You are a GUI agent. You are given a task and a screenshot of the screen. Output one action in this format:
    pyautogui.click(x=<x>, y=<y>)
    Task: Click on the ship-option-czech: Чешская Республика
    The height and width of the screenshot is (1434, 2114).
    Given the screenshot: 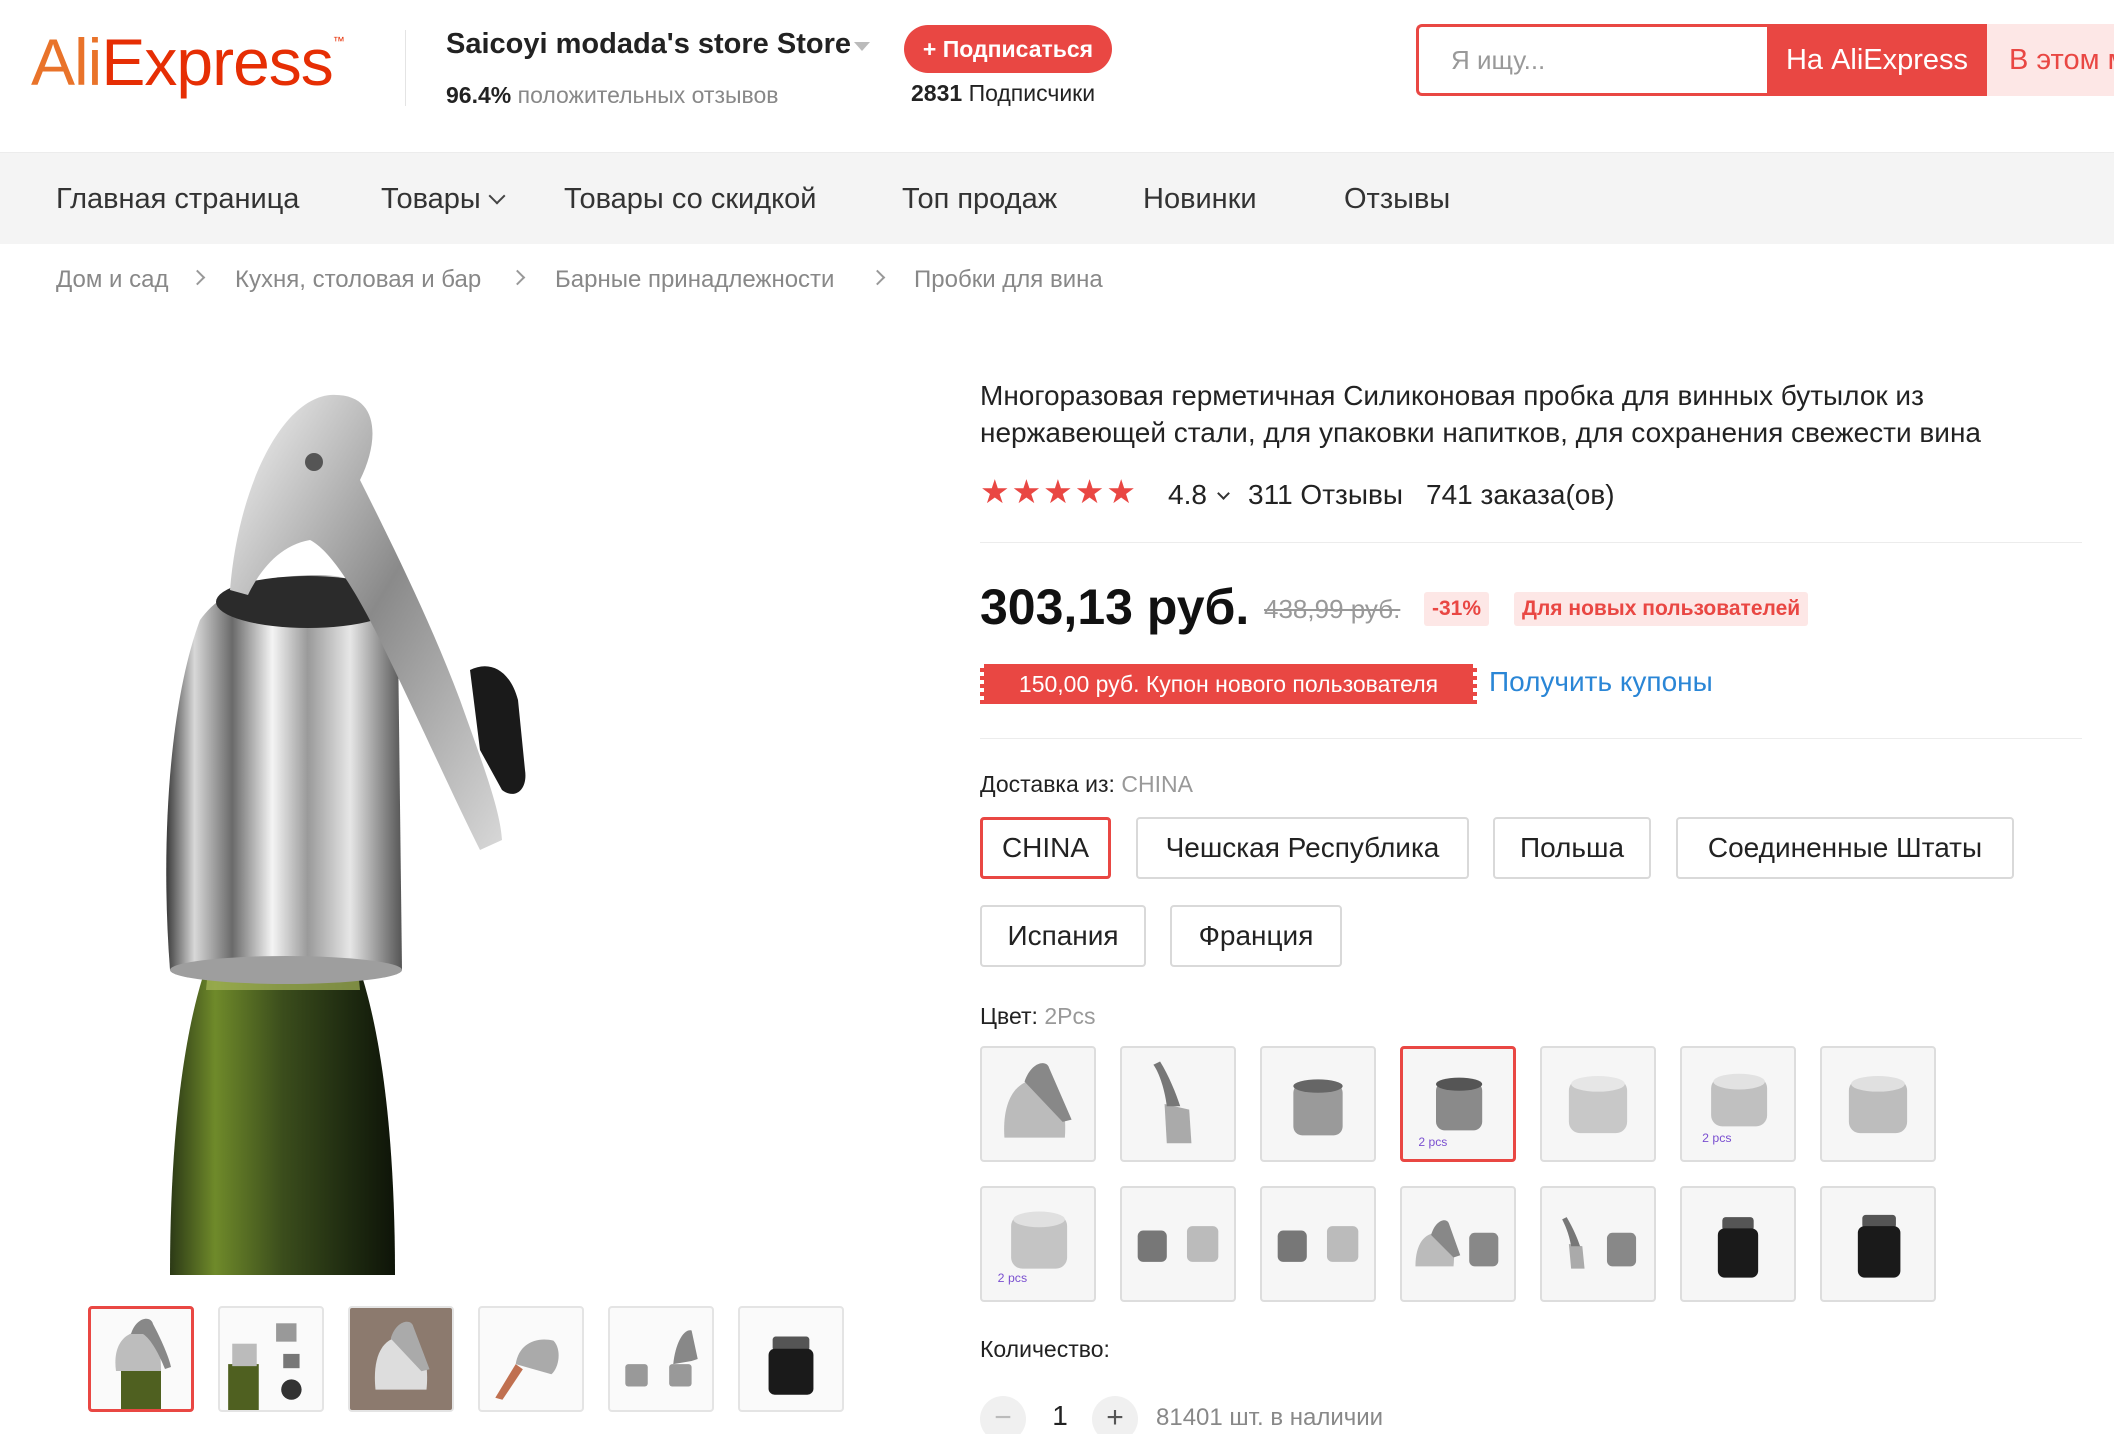 What is the action you would take?
    pyautogui.click(x=1302, y=848)
    